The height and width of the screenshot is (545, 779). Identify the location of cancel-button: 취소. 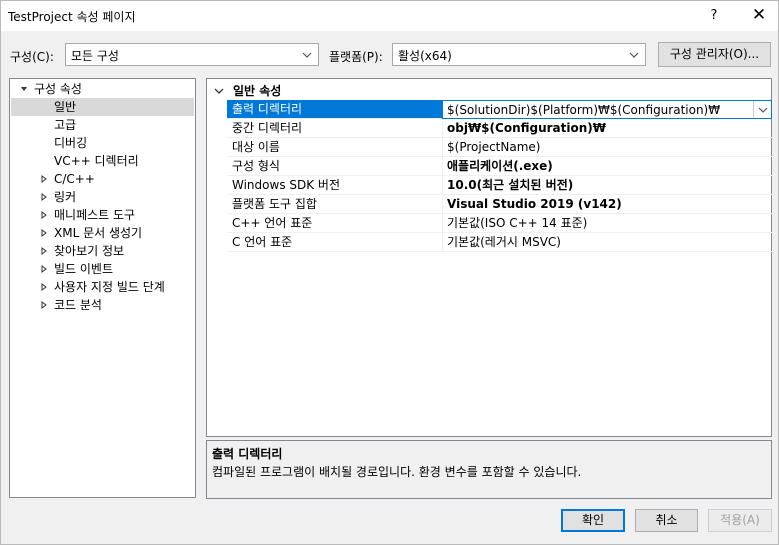
(666, 520).